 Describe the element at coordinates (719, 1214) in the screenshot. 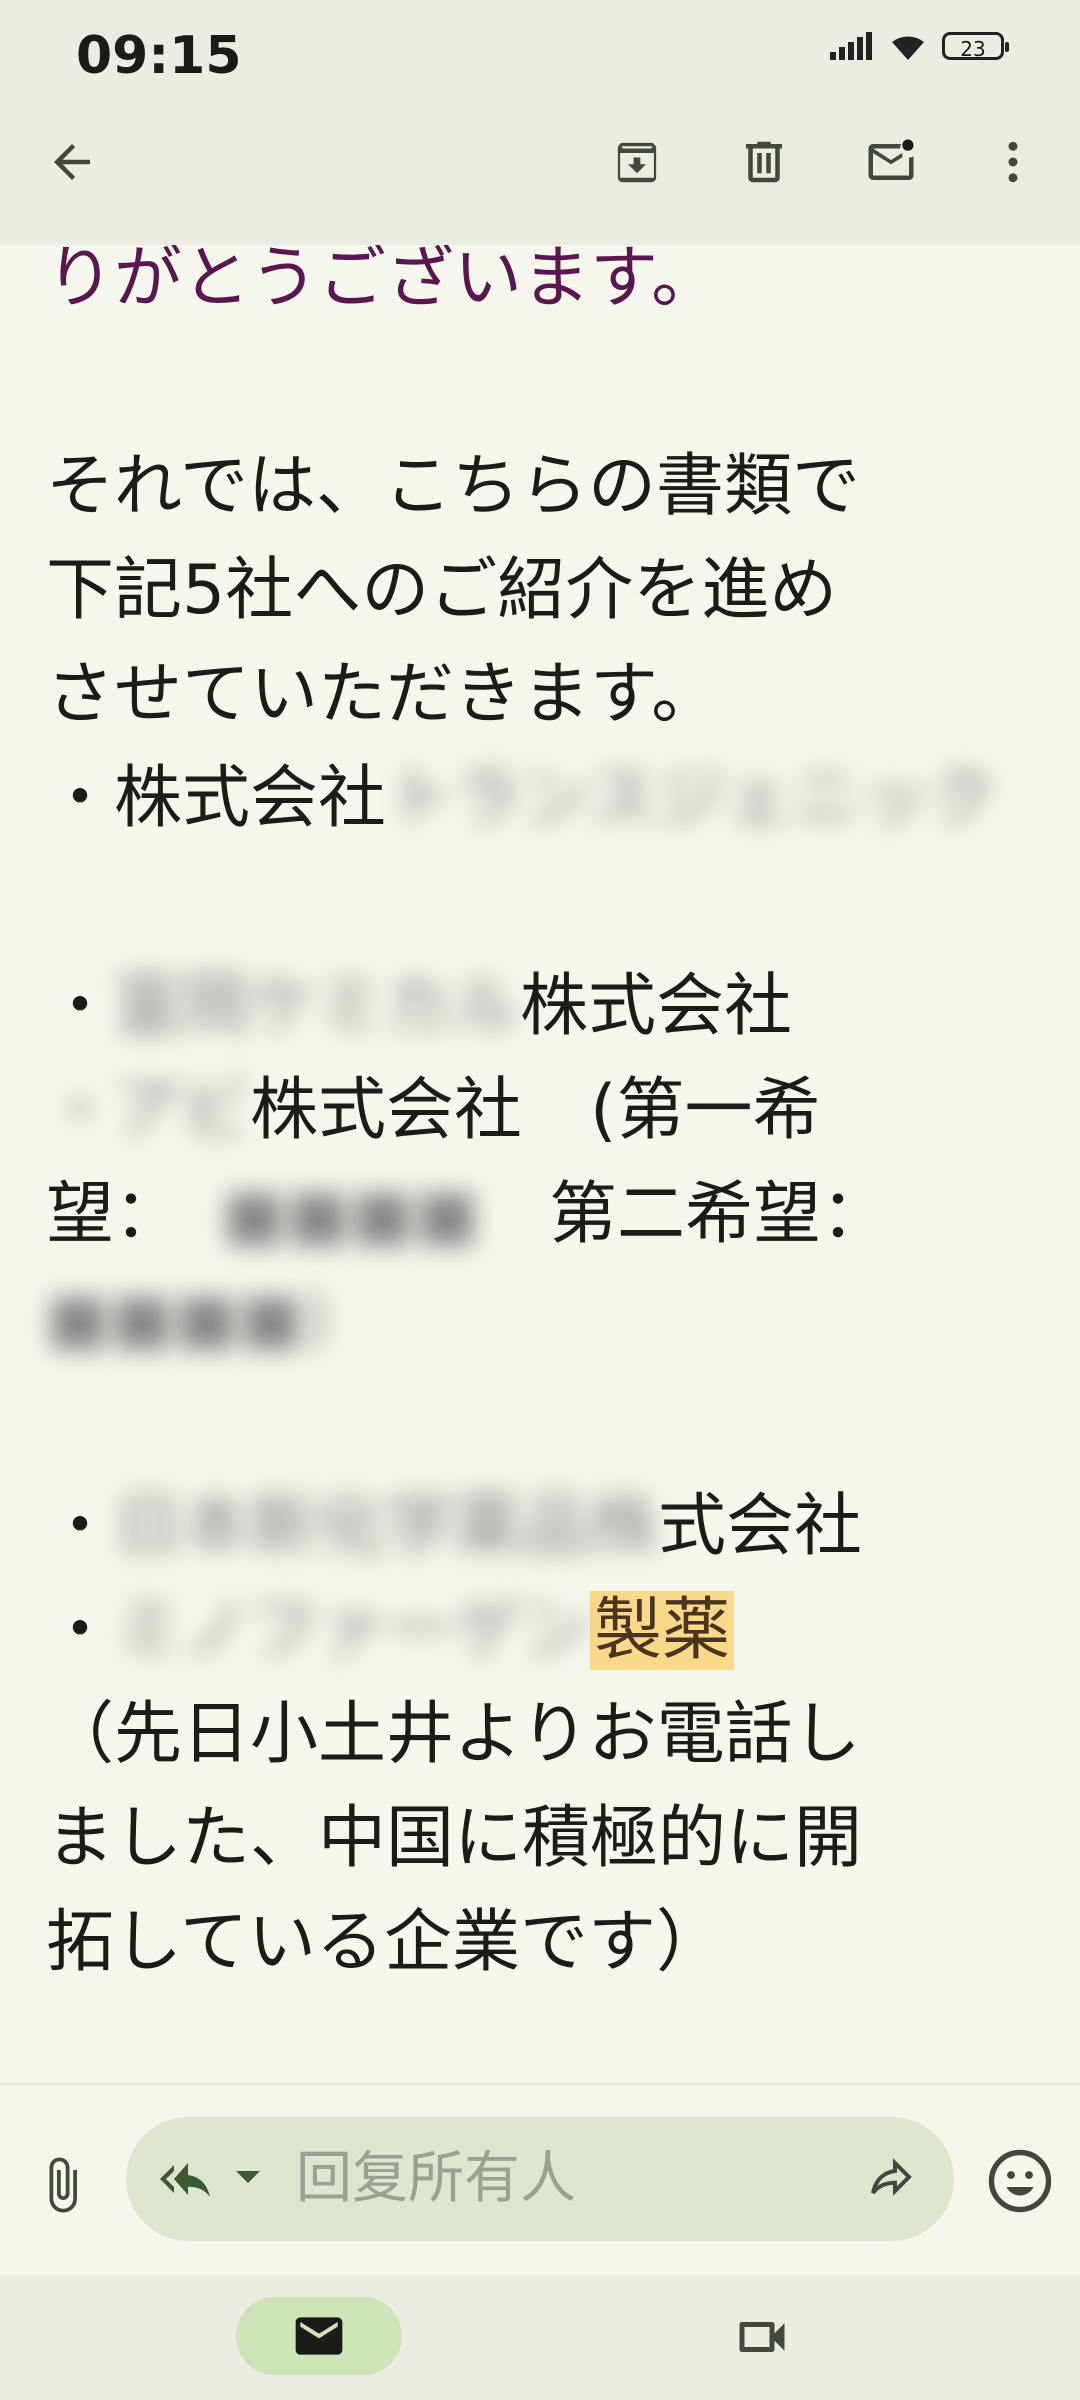

I see `wish2-label: 第二希望：` at that location.